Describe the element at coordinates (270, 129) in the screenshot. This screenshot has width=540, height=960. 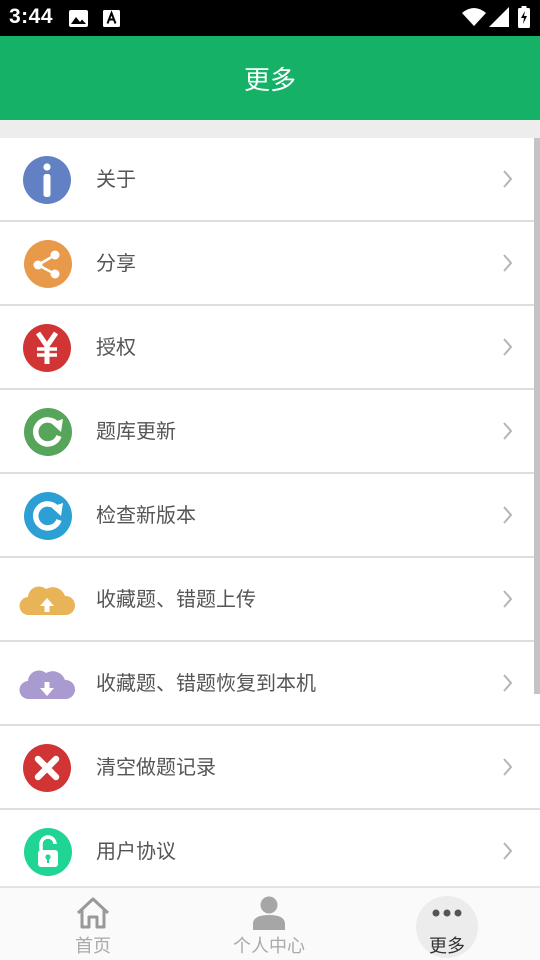
I see `section-divider` at that location.